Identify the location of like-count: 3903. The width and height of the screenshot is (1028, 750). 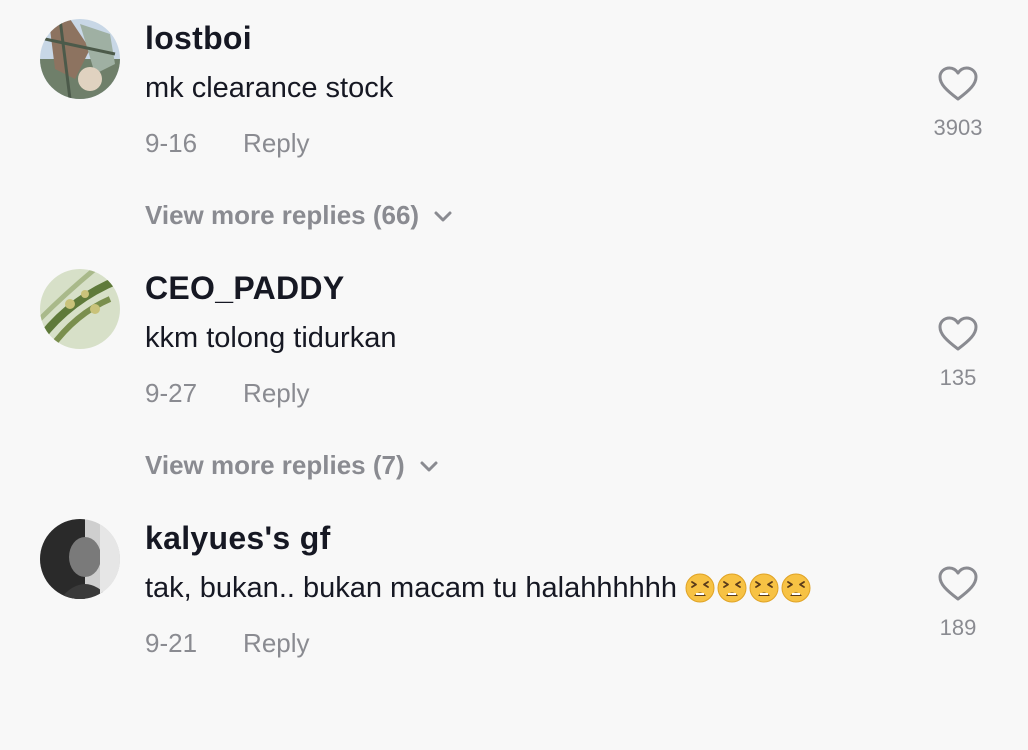
(958, 127).